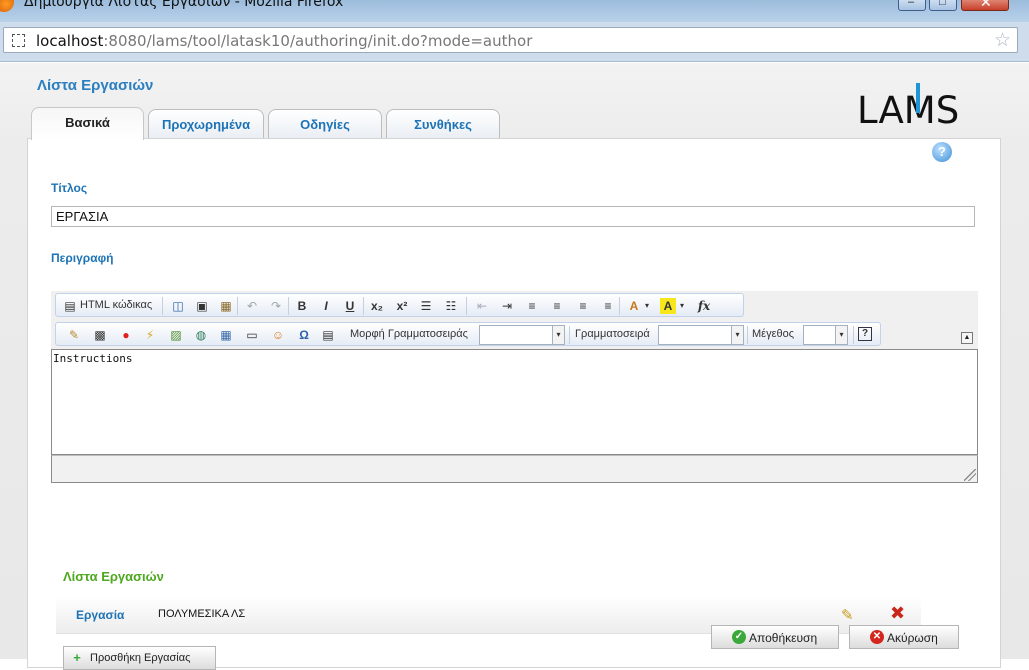  What do you see at coordinates (178, 306) in the screenshot?
I see `preview-icon: ◫` at bounding box center [178, 306].